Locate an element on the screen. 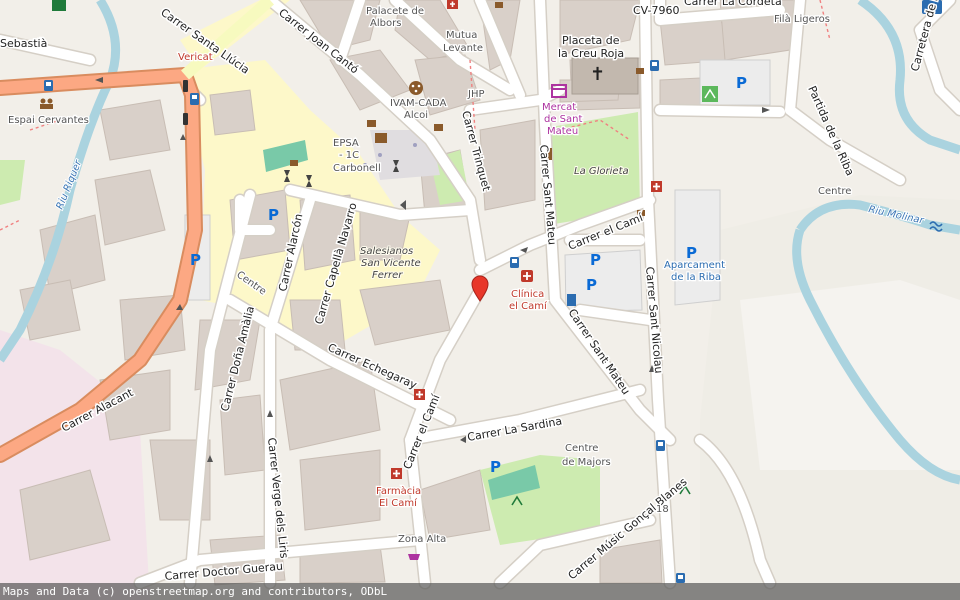 This screenshot has height=600, width=960. house-number-label: 18 is located at coordinates (662, 509).